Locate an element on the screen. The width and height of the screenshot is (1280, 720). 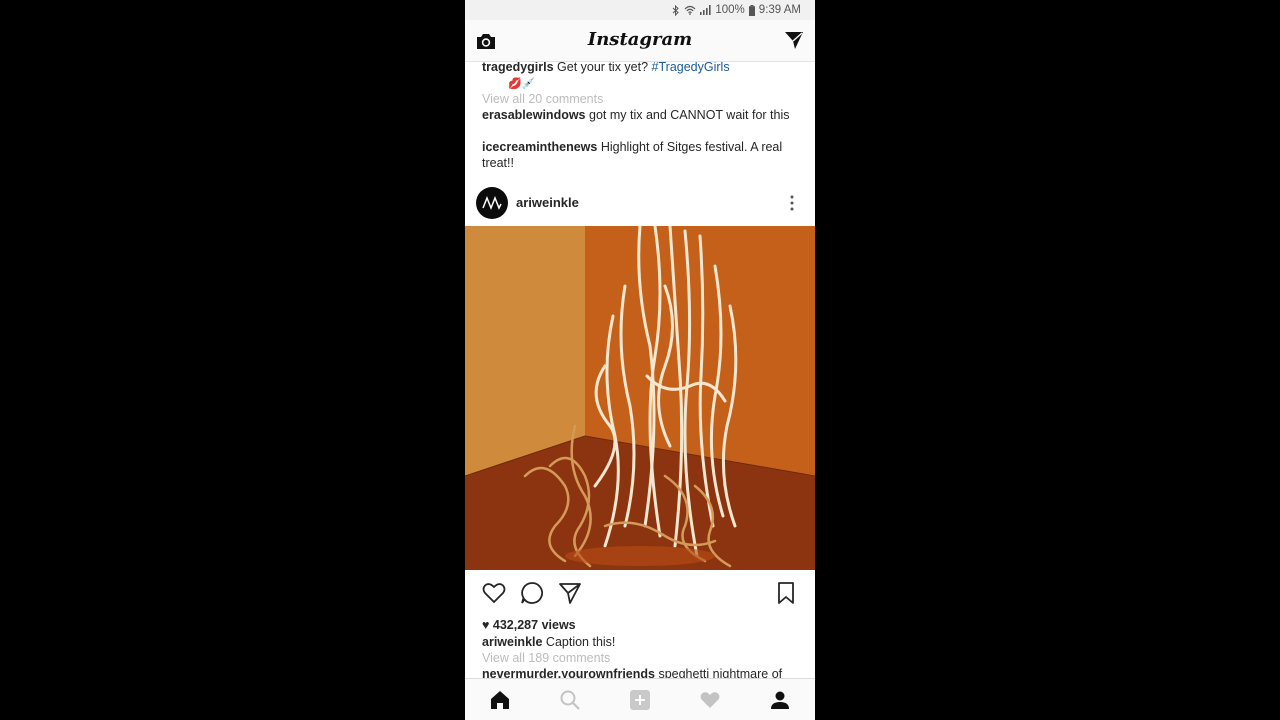
post-username: ariweinkle is located at coordinates (547, 202).